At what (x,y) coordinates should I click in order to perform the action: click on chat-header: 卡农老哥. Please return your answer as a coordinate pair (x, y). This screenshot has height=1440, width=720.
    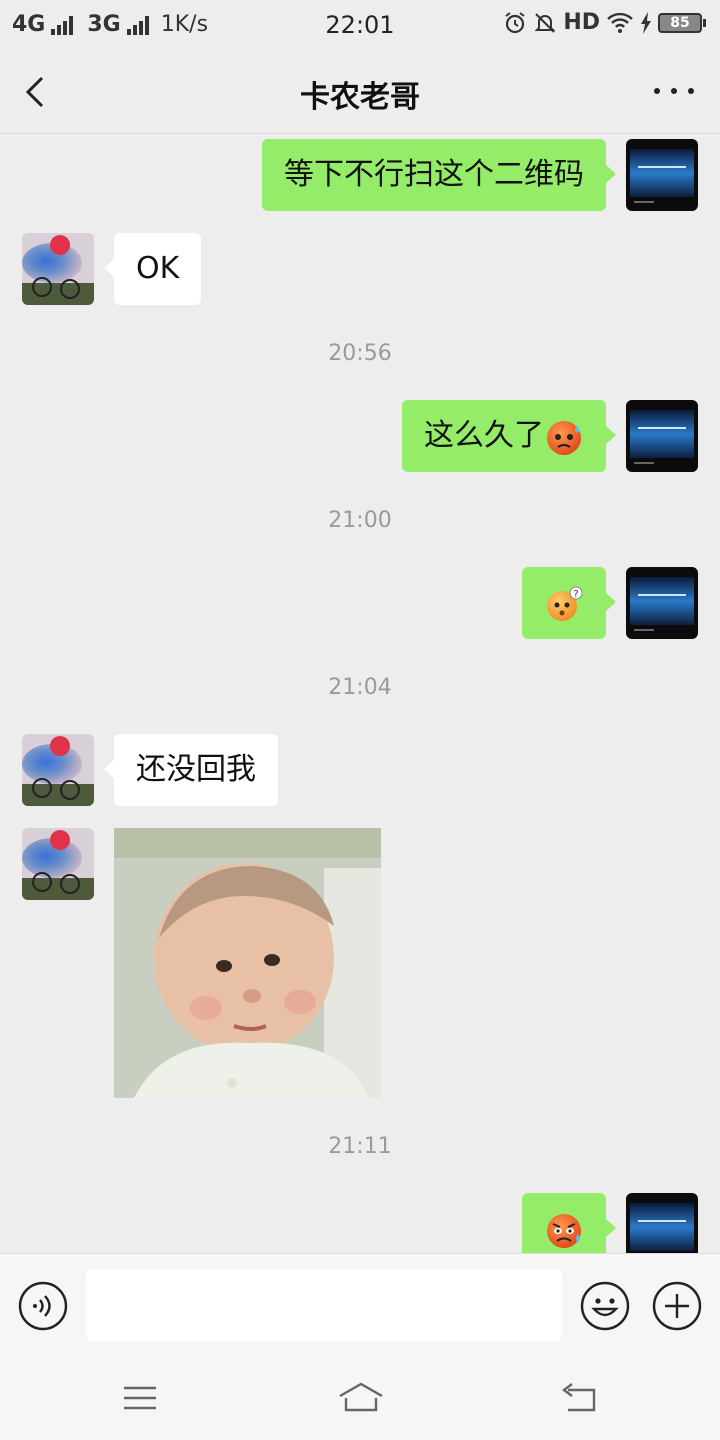
    Looking at the image, I should click on (360, 92).